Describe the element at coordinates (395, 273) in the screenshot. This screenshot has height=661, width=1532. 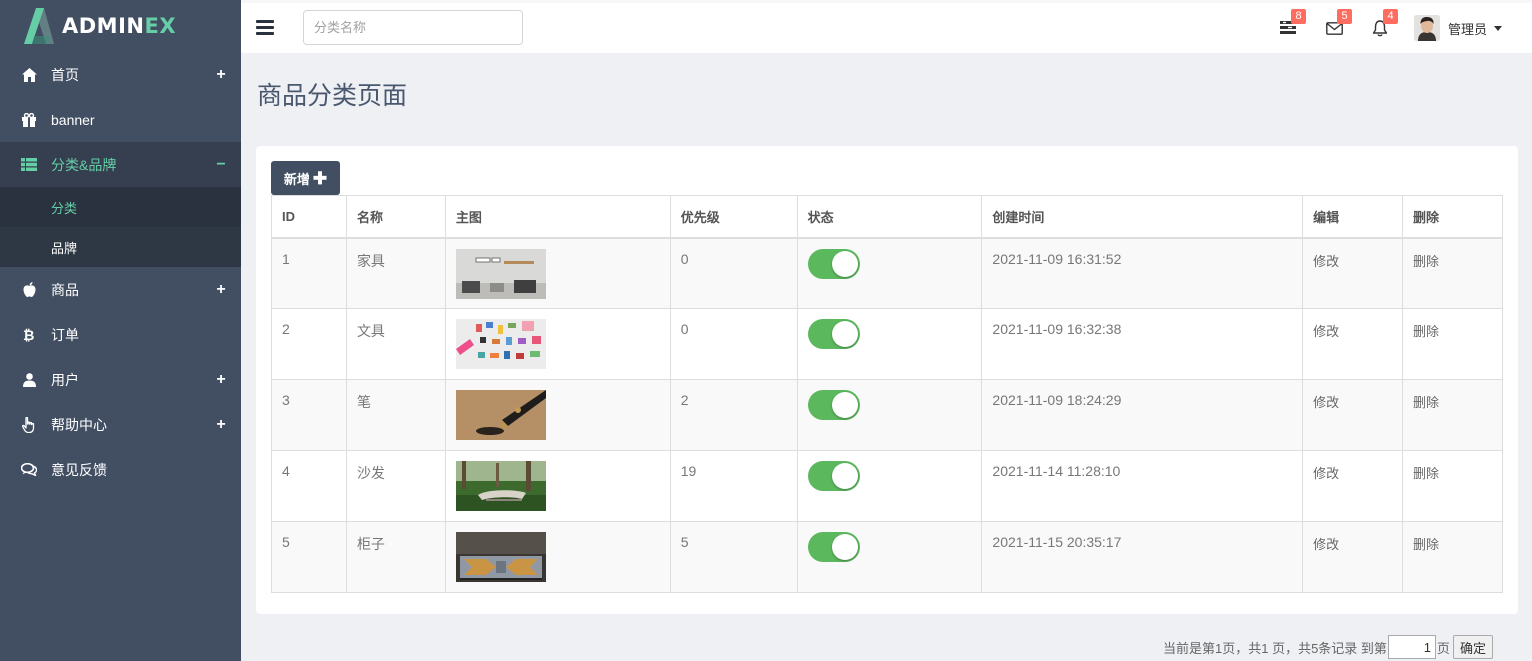
I see `cell-name: 家具` at that location.